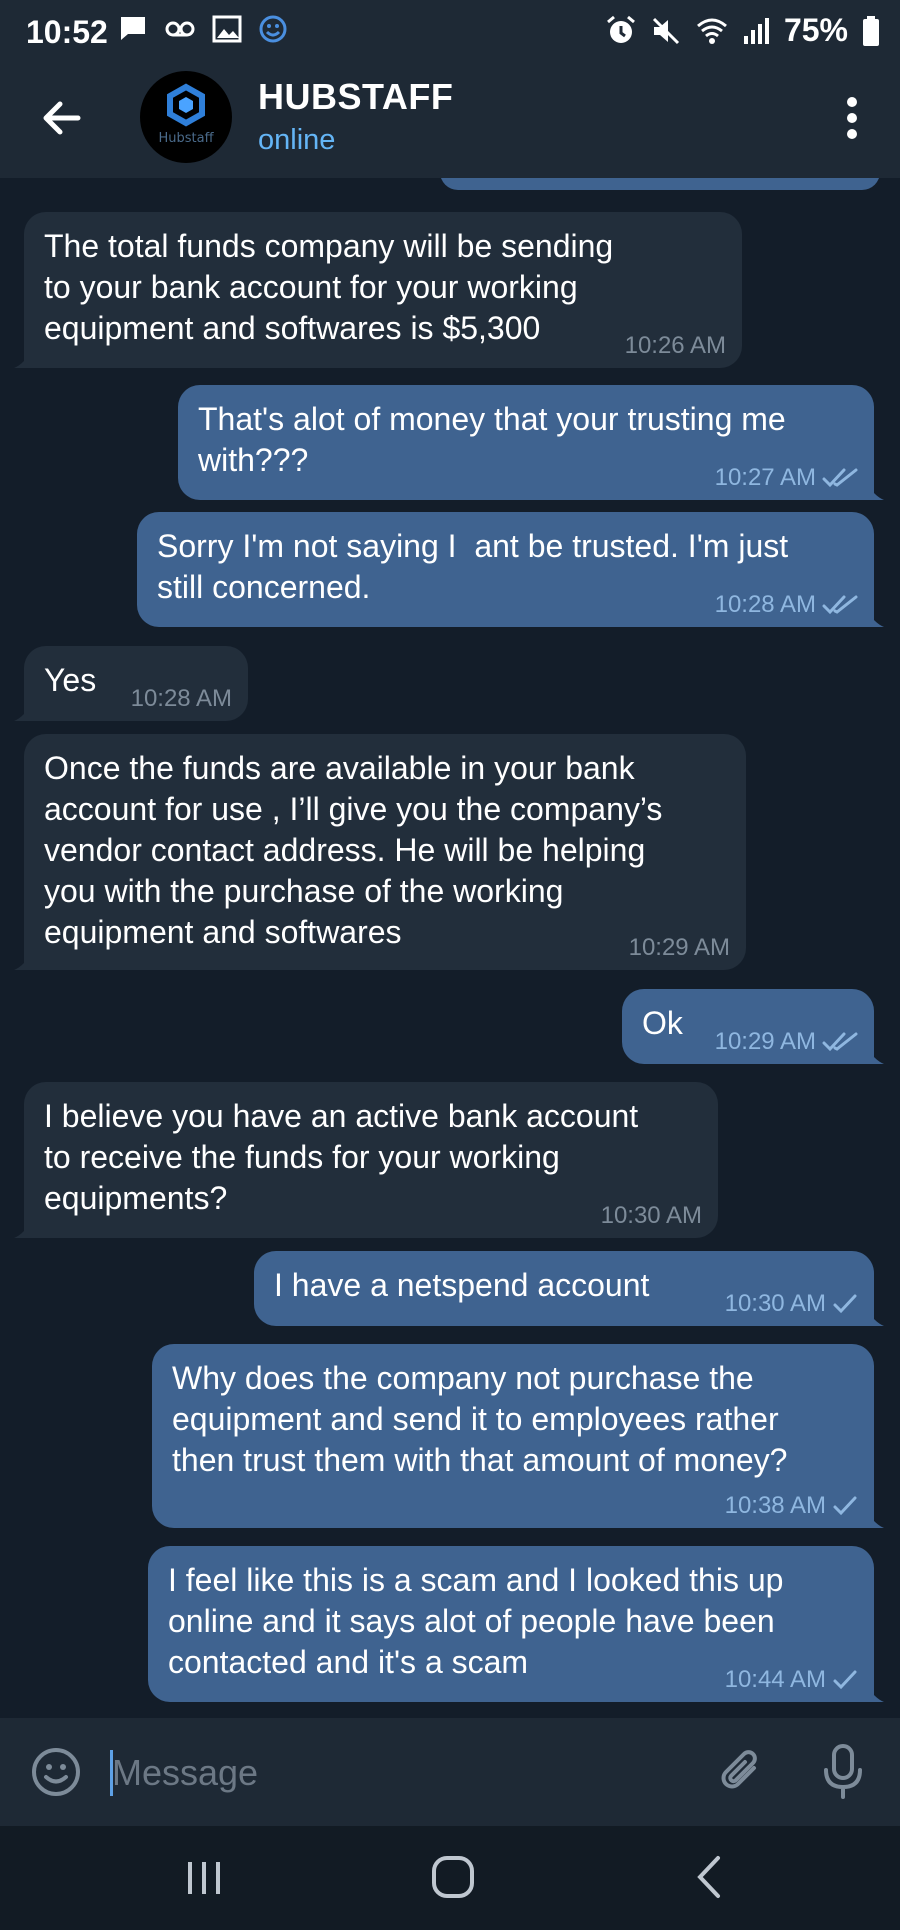  I want to click on recent-apps-icon, so click(204, 1878).